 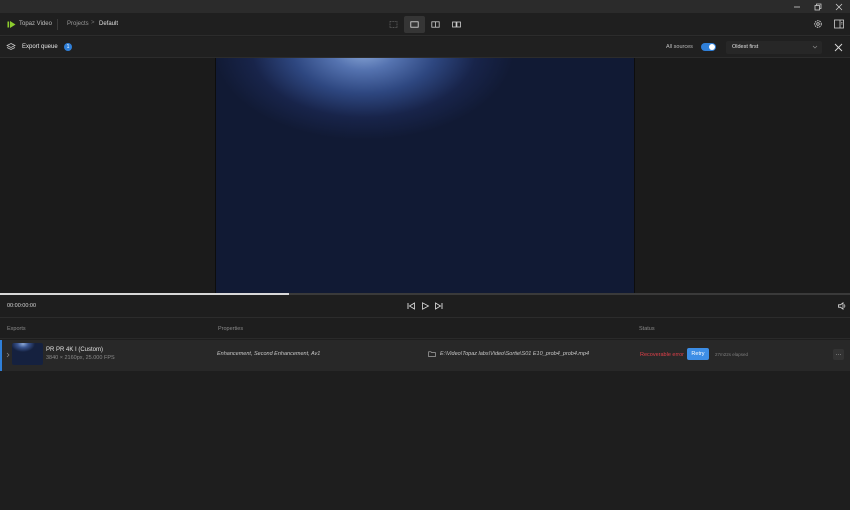 I want to click on side-by-side-icon, so click(x=435, y=24).